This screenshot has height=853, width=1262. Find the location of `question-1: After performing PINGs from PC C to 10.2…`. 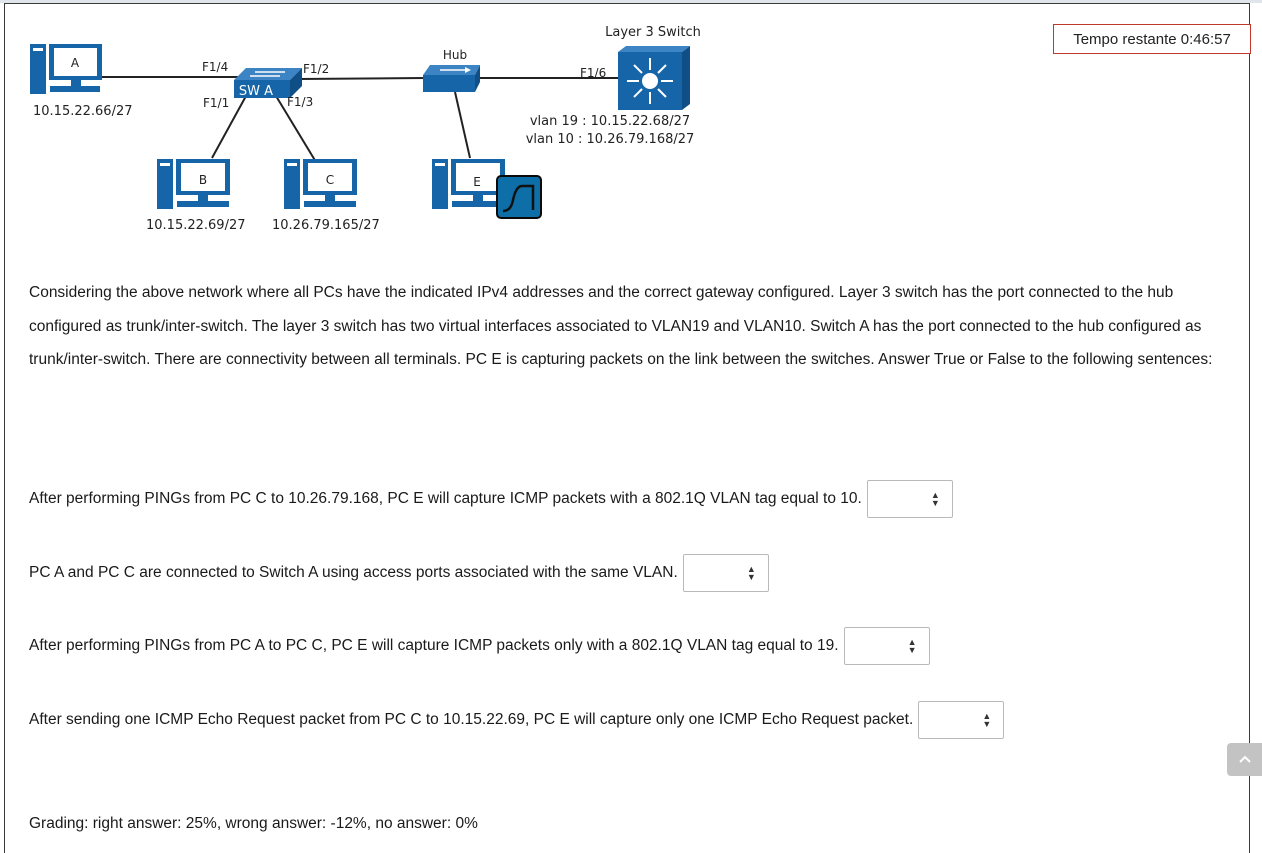

question-1: After performing PINGs from PC C to 10.2… is located at coordinates (491, 499).